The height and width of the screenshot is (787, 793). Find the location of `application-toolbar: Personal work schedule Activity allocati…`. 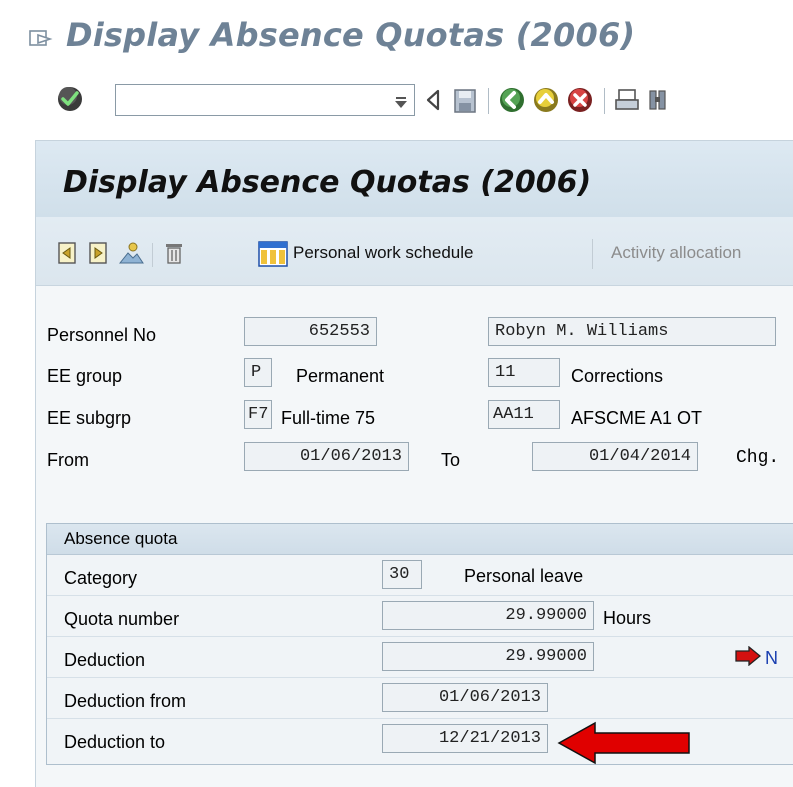

application-toolbar: Personal work schedule Activity allocati… is located at coordinates (414, 251).